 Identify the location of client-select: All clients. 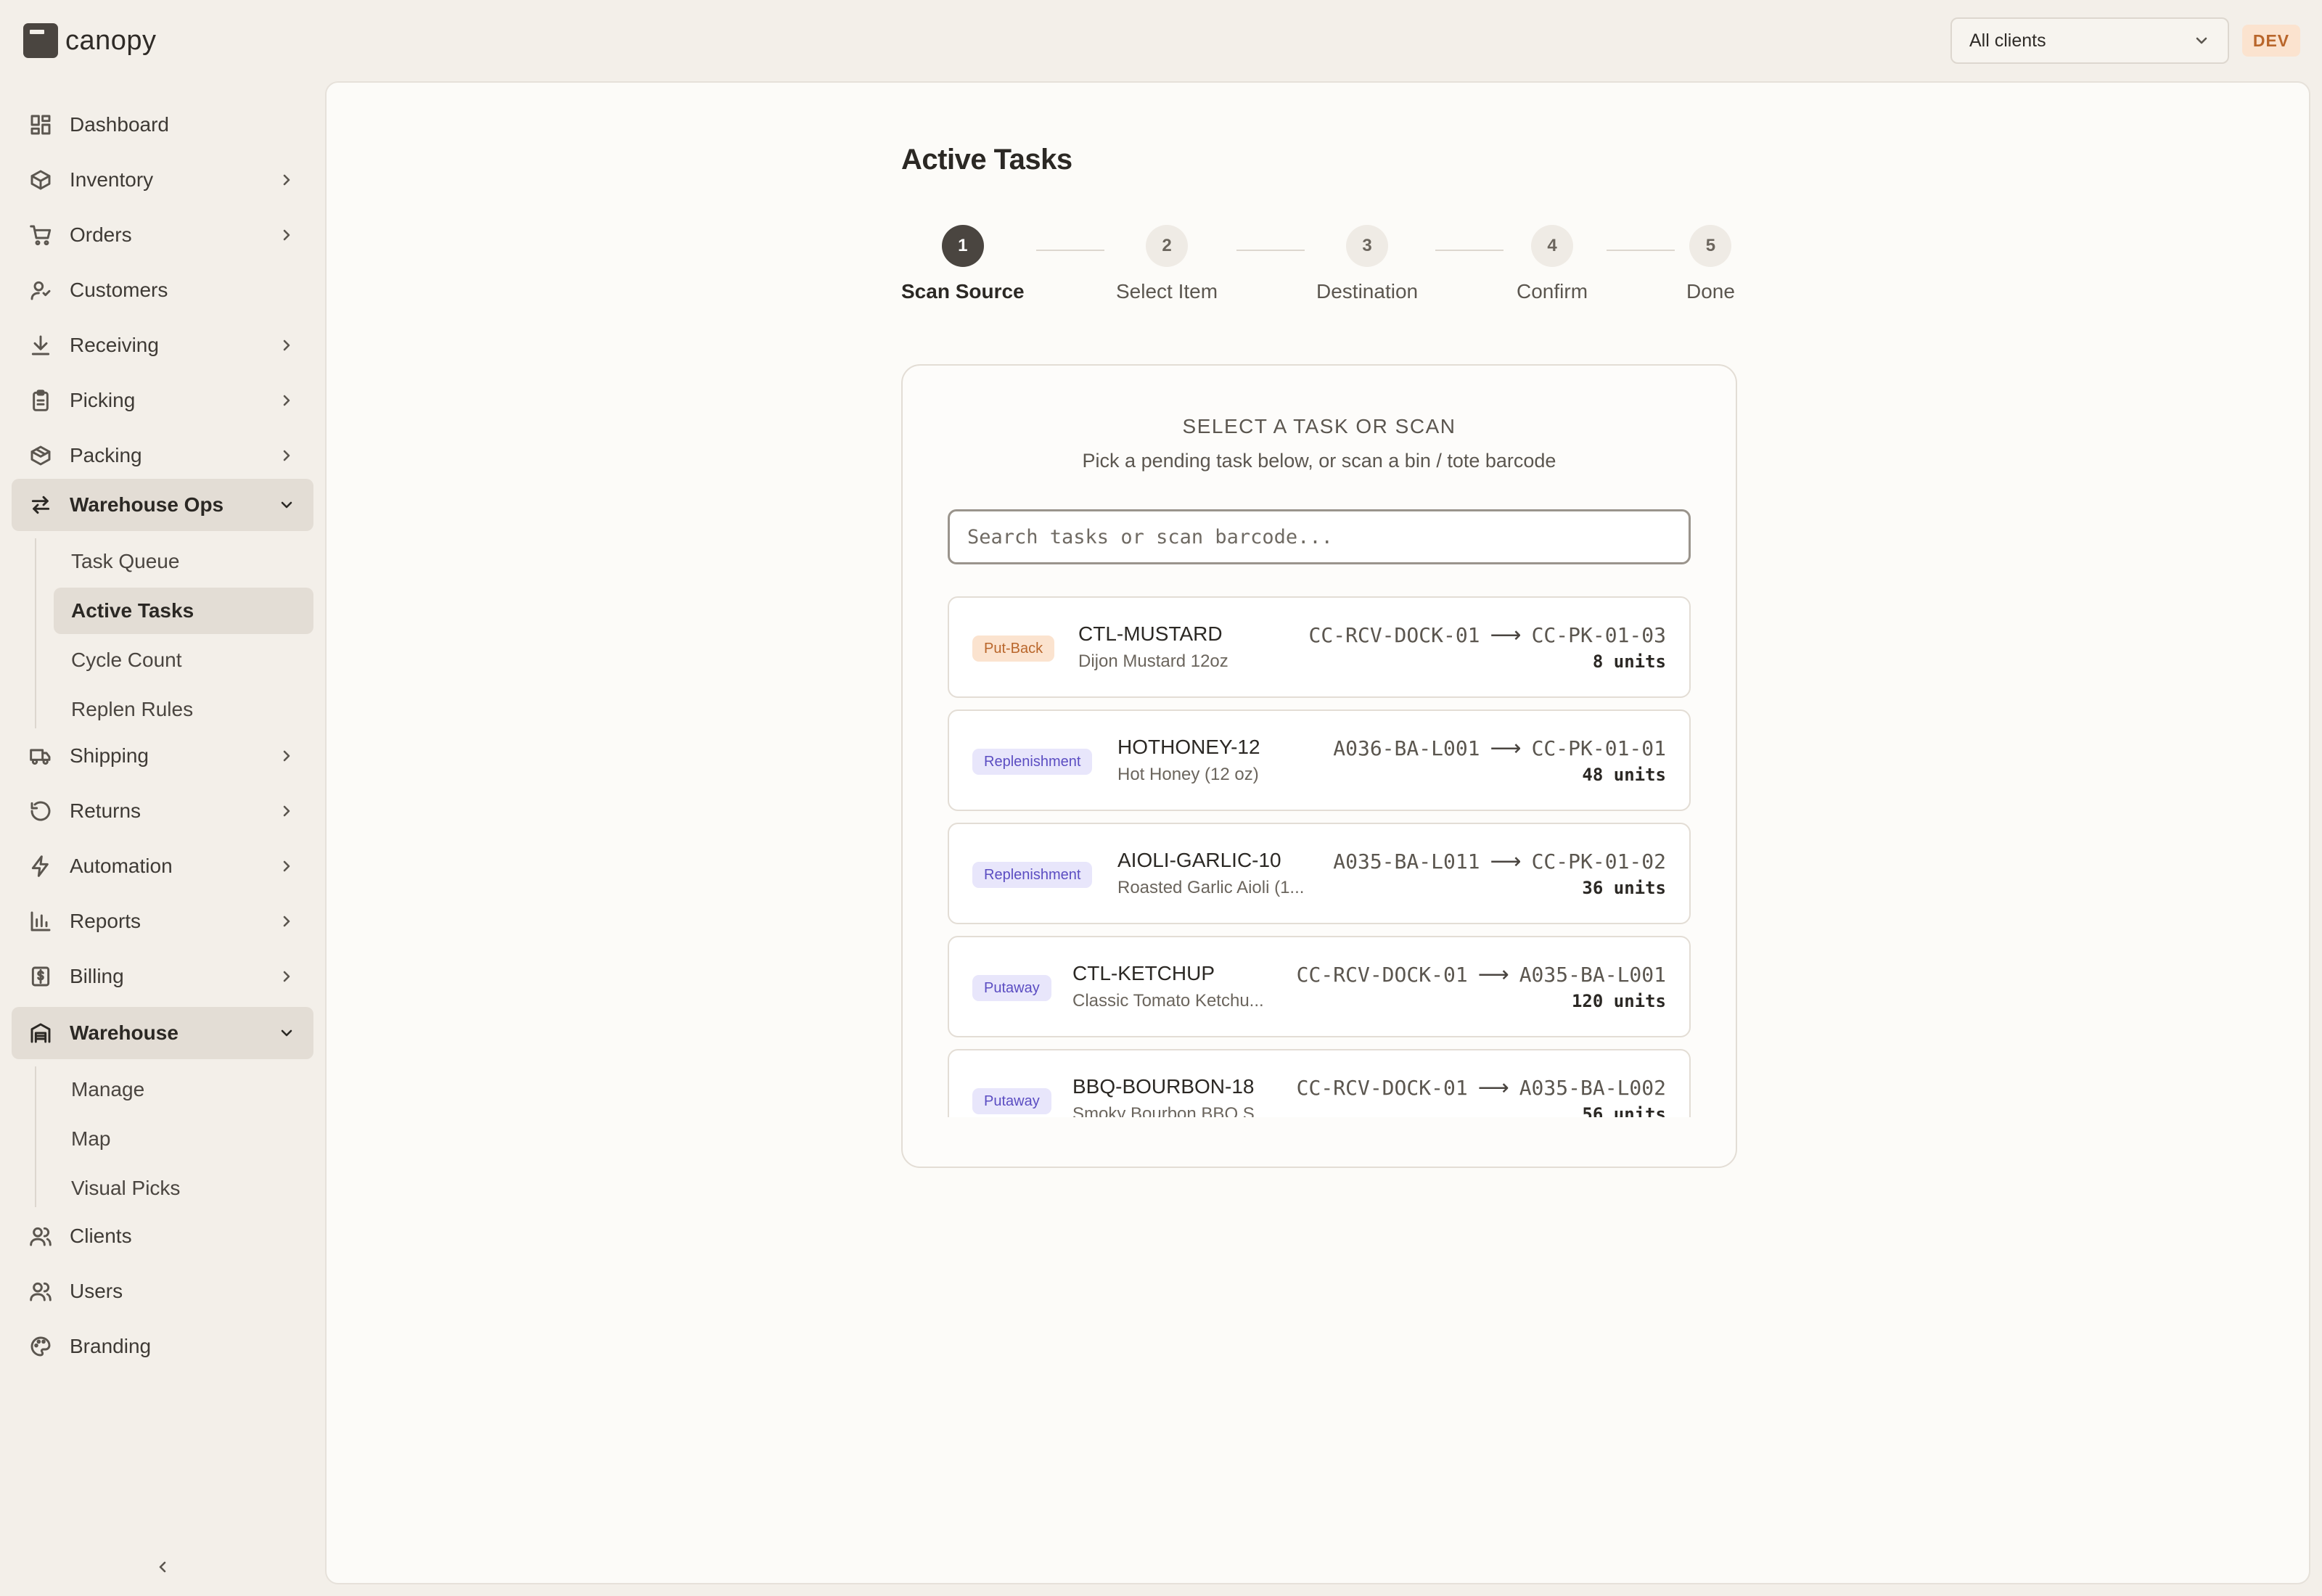
(2089, 40).